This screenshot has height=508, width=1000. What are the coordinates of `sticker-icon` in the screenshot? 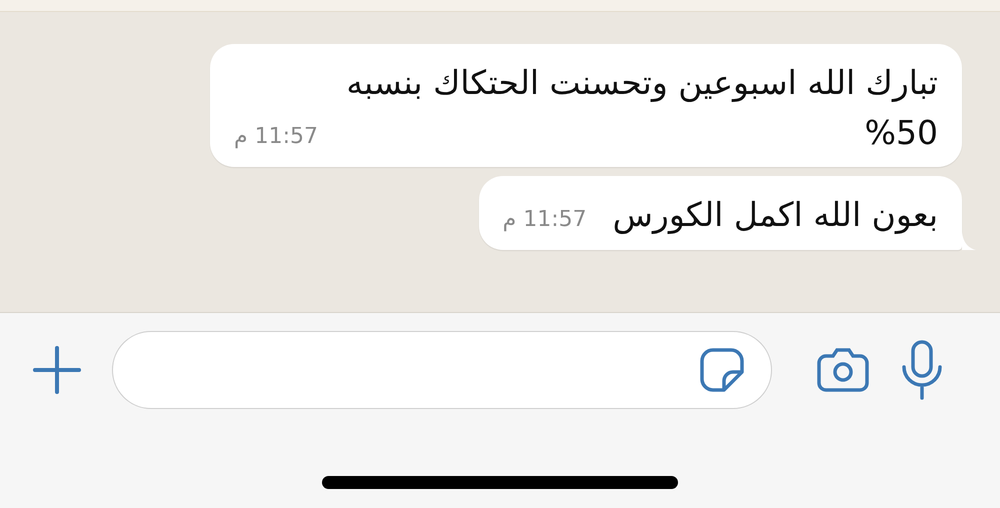 It's located at (722, 370).